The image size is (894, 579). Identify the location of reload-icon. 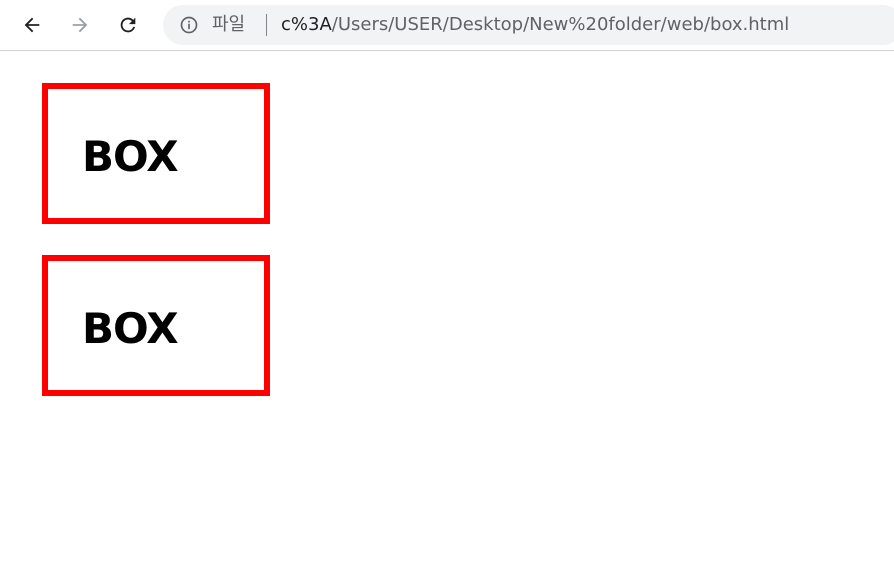
(128, 25).